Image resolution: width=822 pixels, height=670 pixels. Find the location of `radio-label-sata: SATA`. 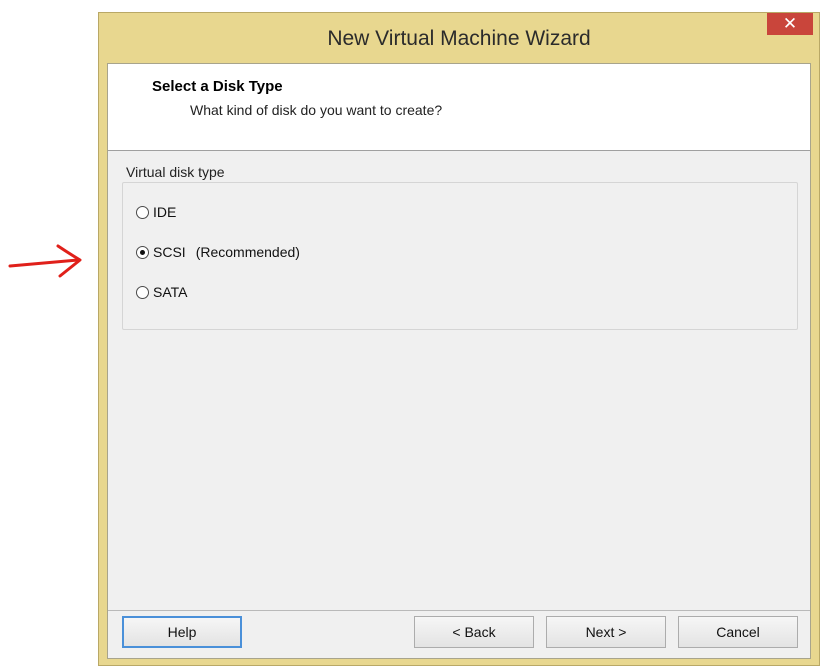

radio-label-sata: SATA is located at coordinates (170, 292).